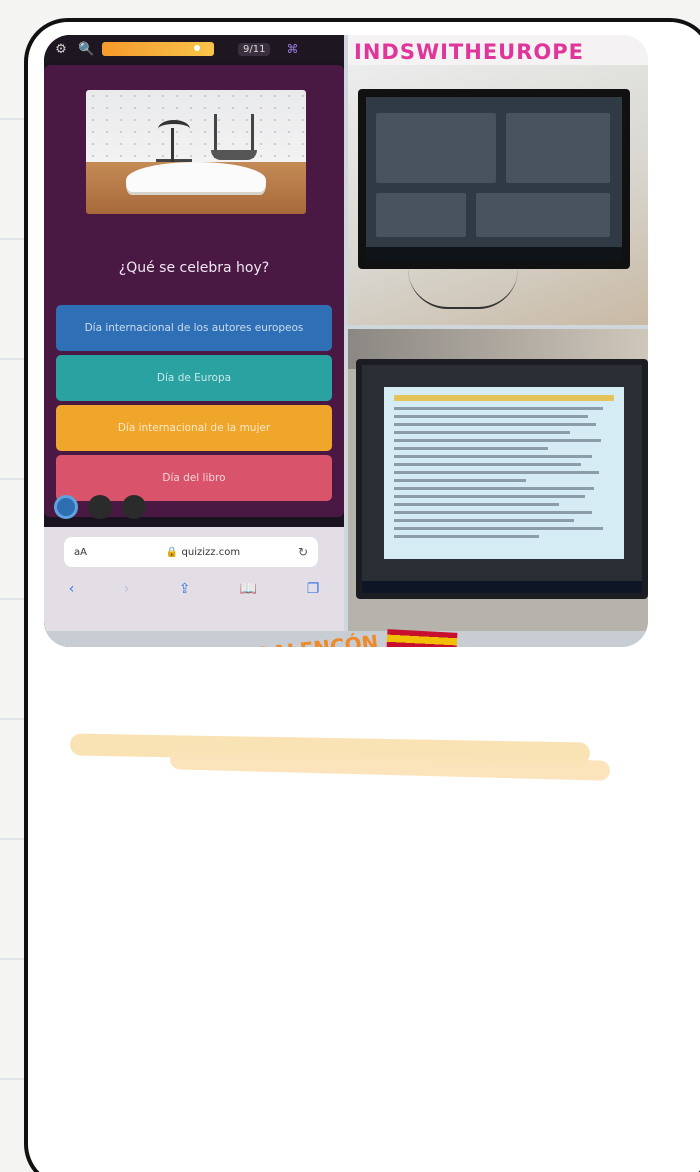  What do you see at coordinates (422, 638) in the screenshot?
I see `spain-flag-image` at bounding box center [422, 638].